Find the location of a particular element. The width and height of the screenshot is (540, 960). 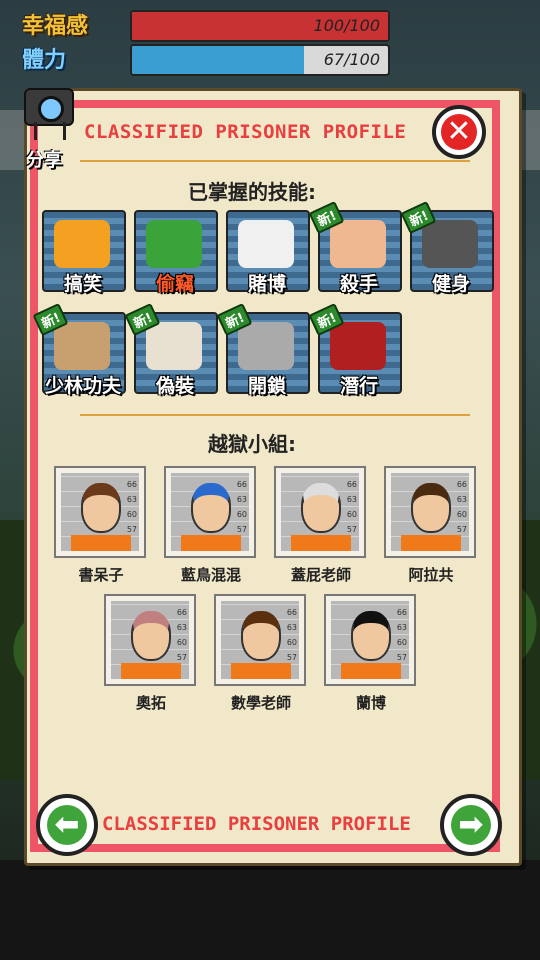

skill-label: 潛行 is located at coordinates (358, 386).